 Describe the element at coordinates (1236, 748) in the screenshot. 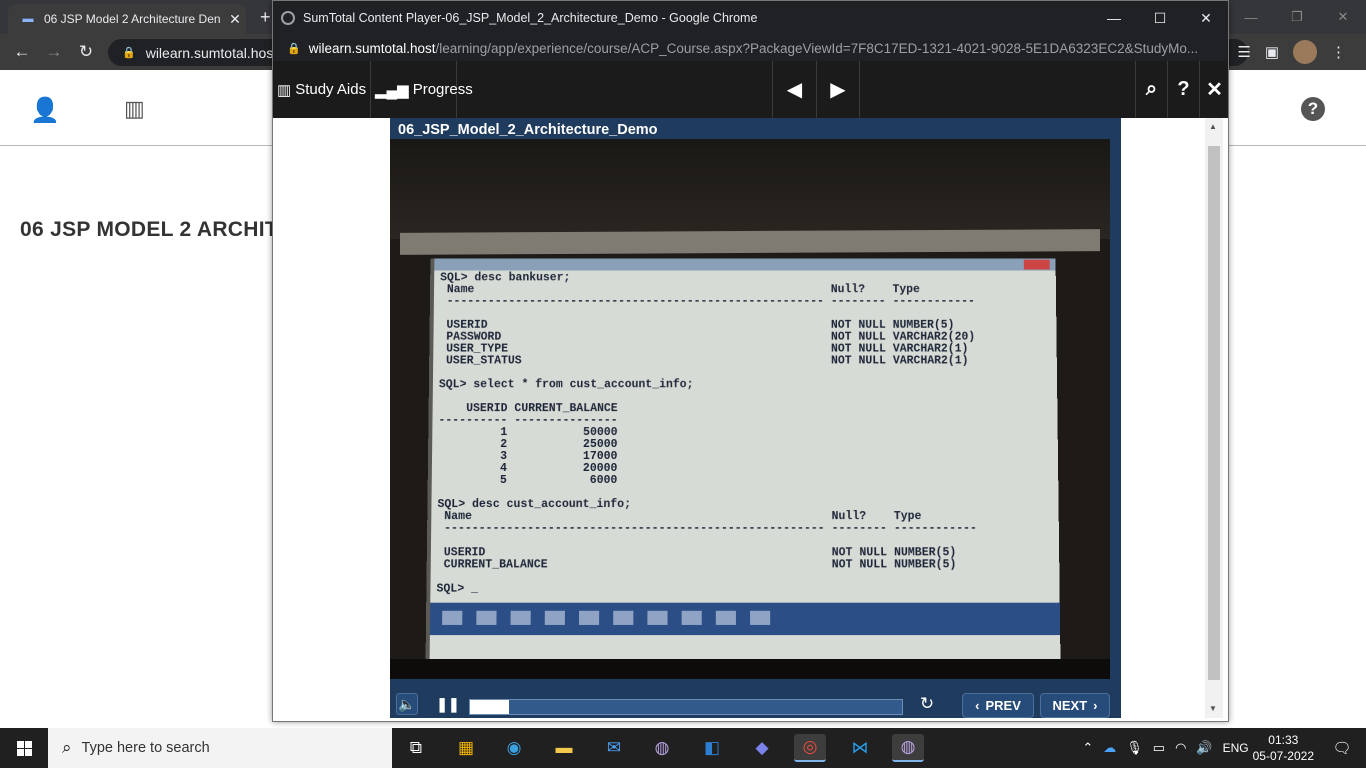

I see `language-indicator: ENG` at that location.